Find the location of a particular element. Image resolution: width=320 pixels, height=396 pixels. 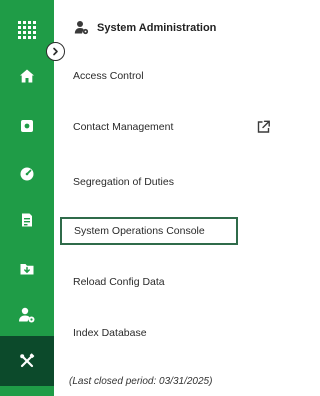

document-icon is located at coordinates (27, 126).